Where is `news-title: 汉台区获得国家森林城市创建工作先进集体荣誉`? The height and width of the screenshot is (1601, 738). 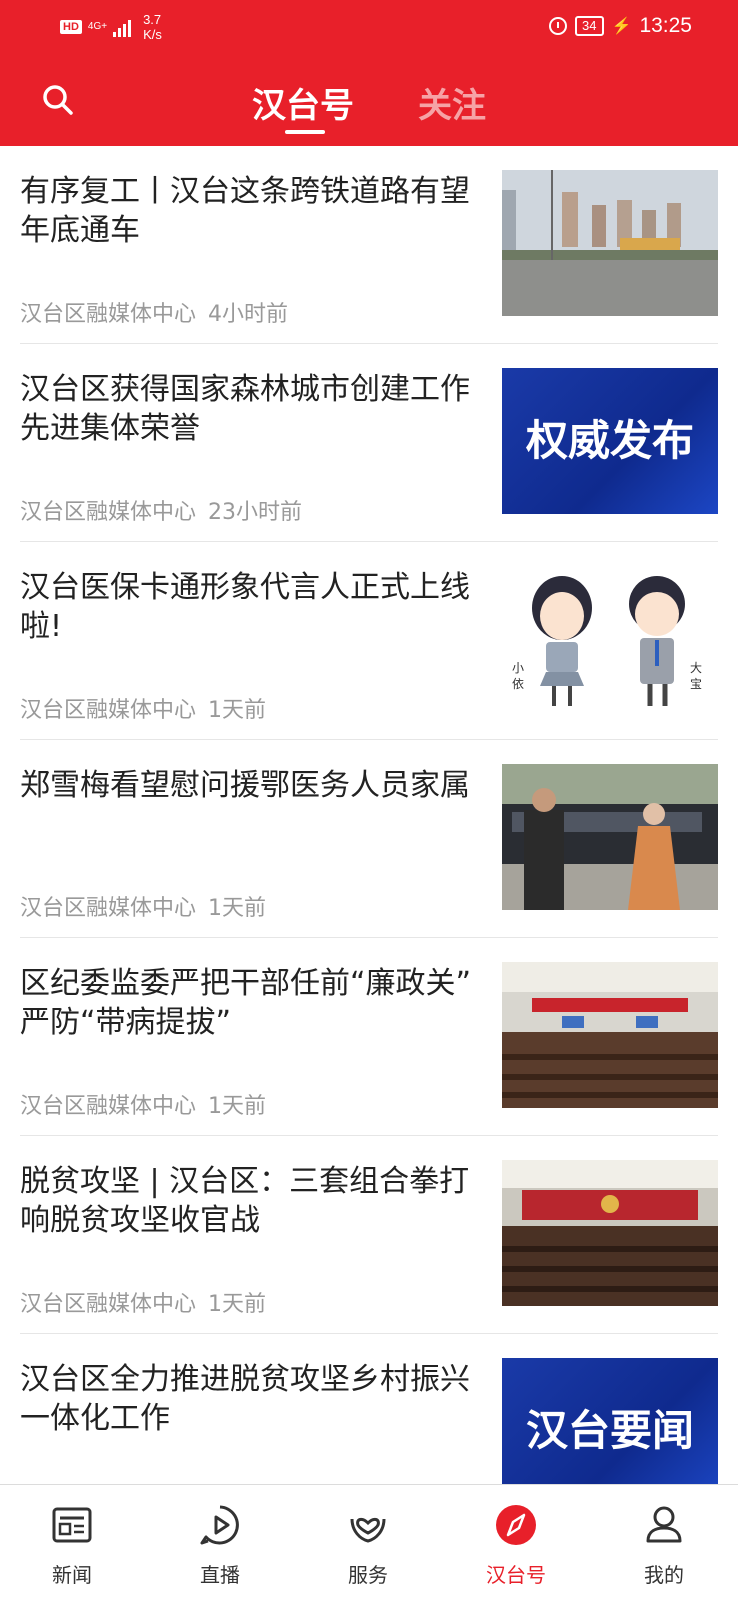
news-title: 汉台区获得国家森林城市创建工作先进集体荣誉 is located at coordinates (245, 409).